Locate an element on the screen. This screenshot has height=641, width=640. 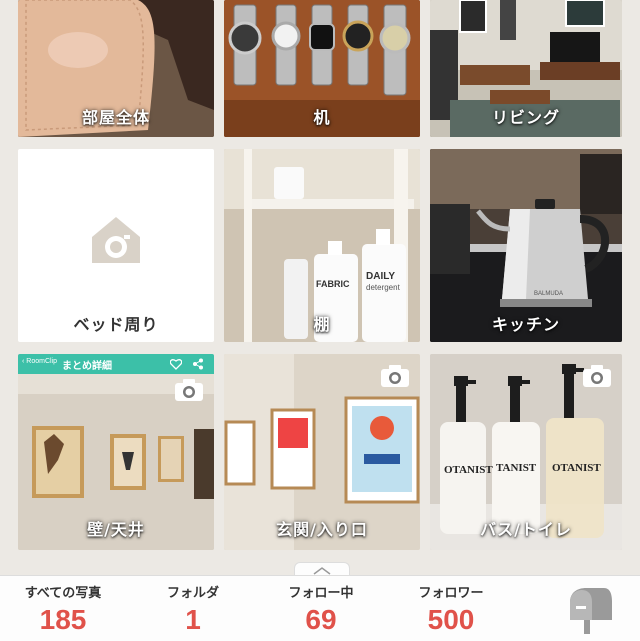
tile-label: 棚 is located at coordinates (322, 324).